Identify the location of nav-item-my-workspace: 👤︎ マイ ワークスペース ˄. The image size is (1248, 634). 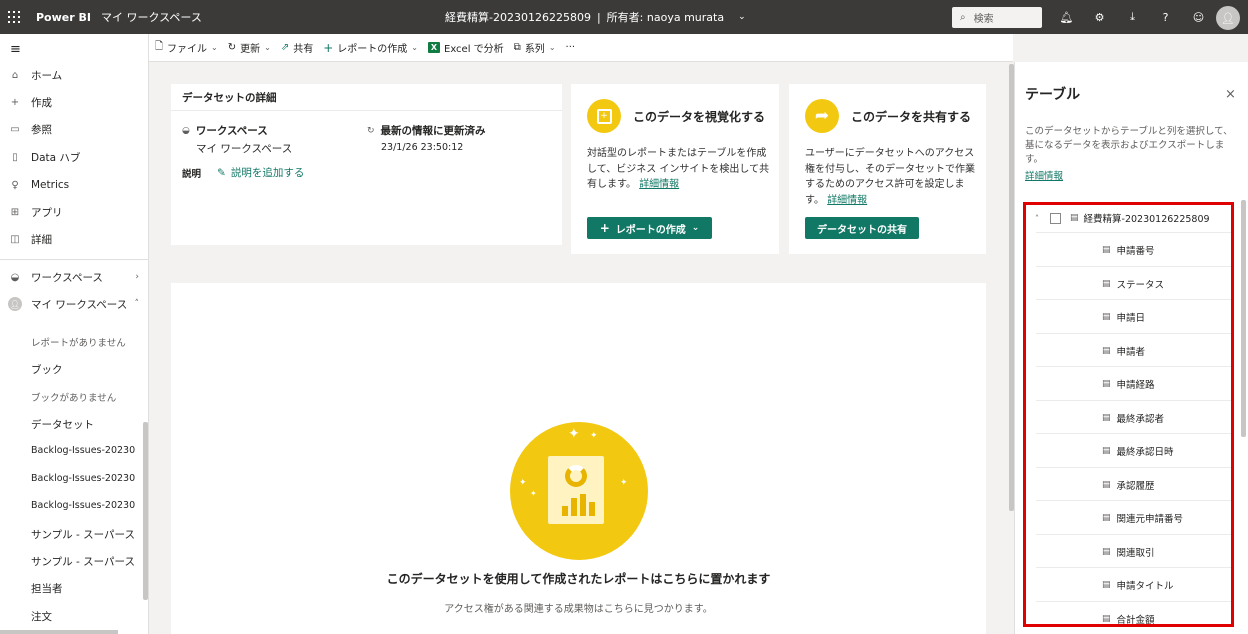
(74, 304).